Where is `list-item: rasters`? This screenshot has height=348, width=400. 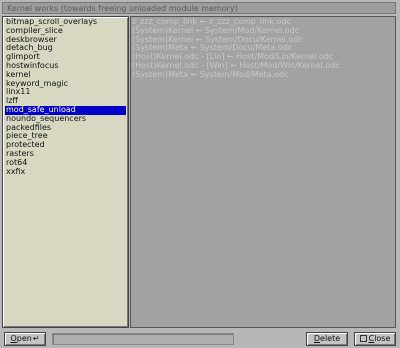
list-item: rasters is located at coordinates (65, 154).